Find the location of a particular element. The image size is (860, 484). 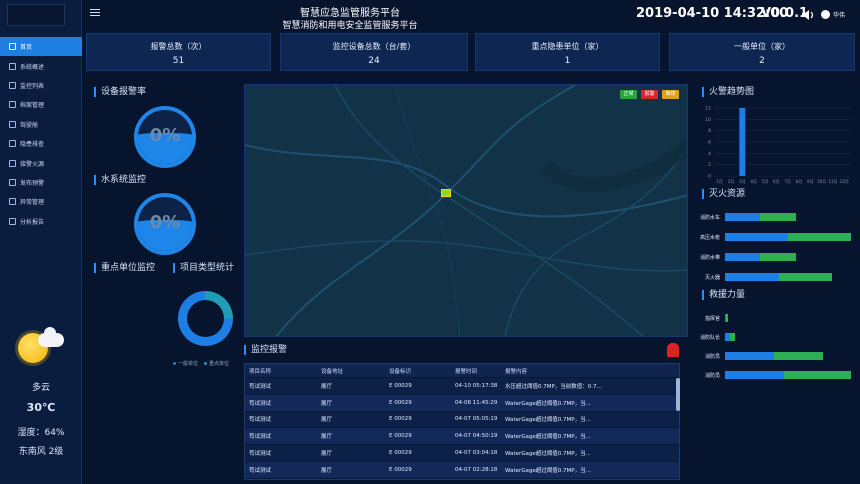

cloud-icon is located at coordinates (51, 337).